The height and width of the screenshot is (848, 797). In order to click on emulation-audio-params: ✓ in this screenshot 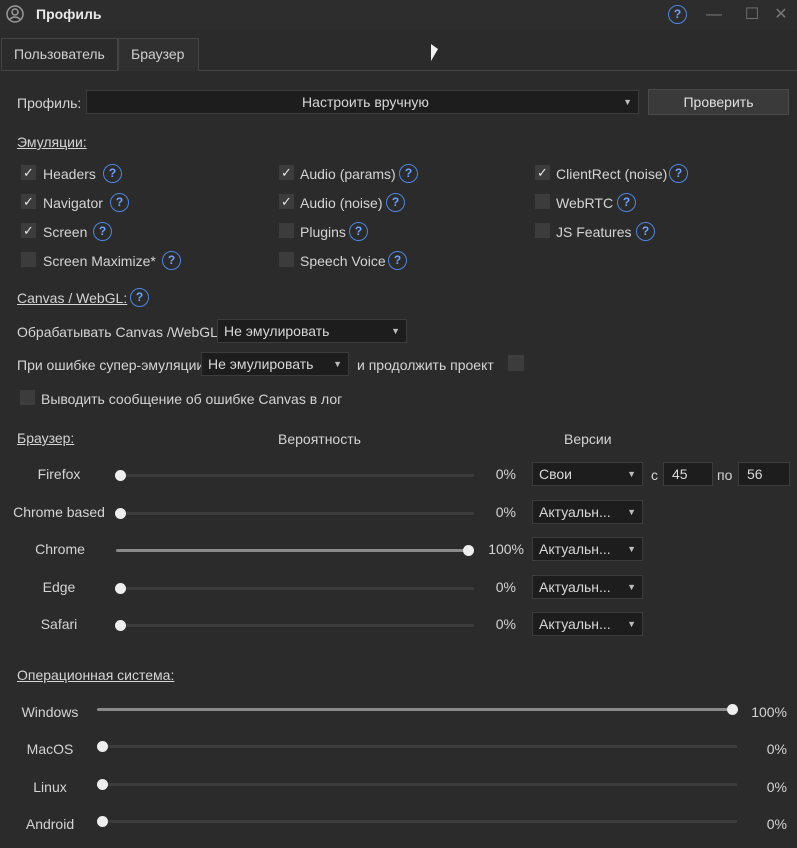, I will do `click(286, 172)`.